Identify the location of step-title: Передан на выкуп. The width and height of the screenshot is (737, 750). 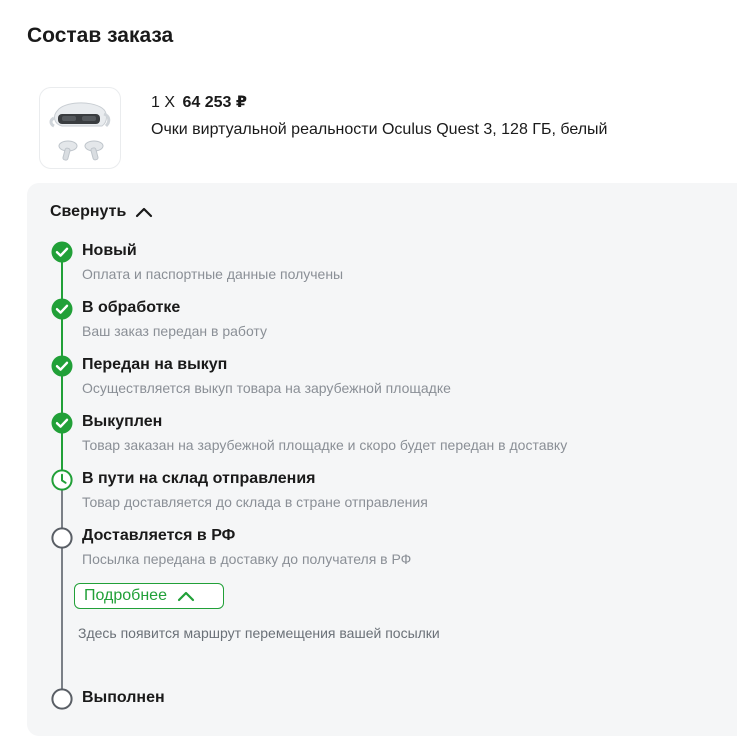
(155, 364).